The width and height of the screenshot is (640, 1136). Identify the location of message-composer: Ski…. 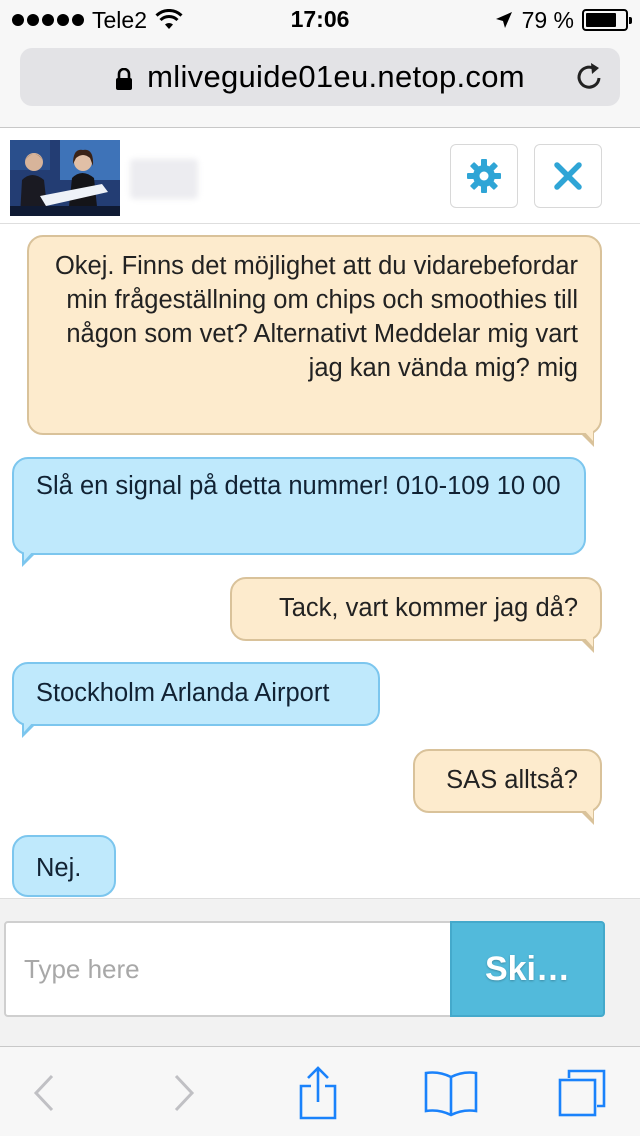
(320, 972).